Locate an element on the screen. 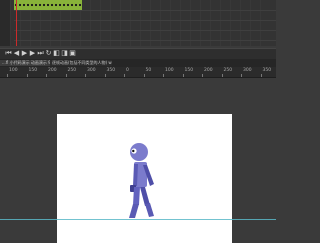 The width and height of the screenshot is (320, 243). character-back-leg is located at coordinates (145, 196).